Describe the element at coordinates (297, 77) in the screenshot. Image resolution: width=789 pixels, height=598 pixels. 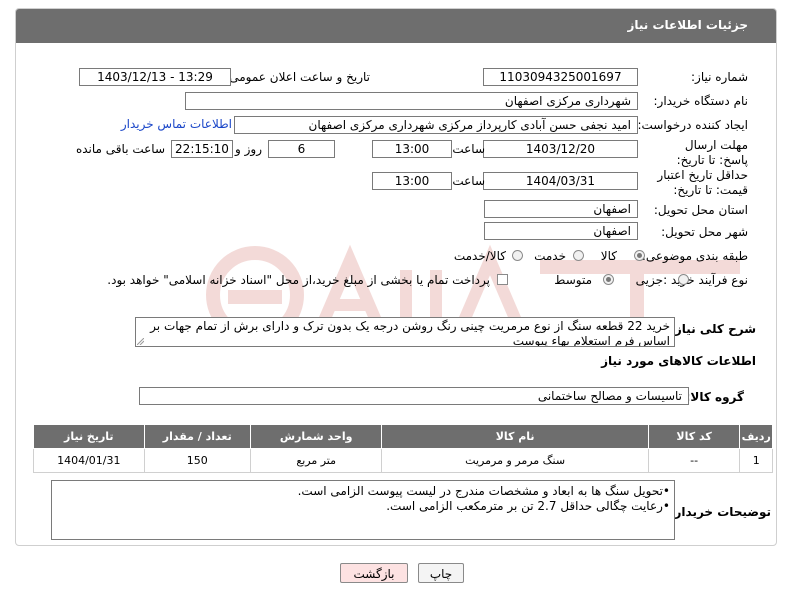
I see `announce-label: تاریخ و ساعت اعلان عمومی:` at that location.